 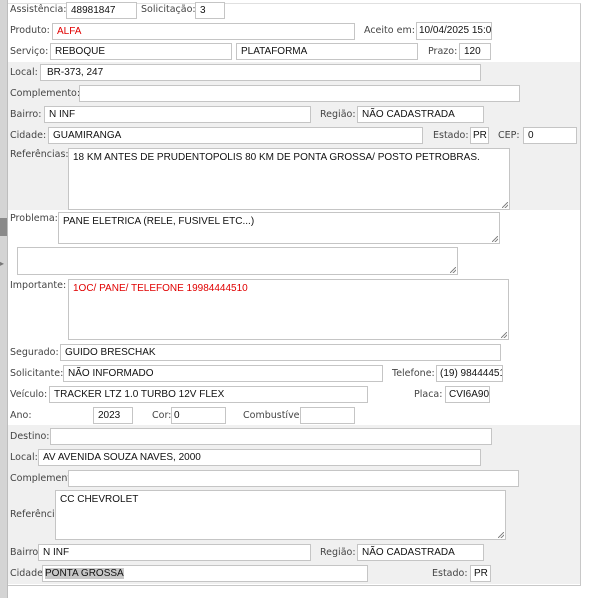 What do you see at coordinates (203, 31) in the screenshot?
I see `produto-field: ALFA` at bounding box center [203, 31].